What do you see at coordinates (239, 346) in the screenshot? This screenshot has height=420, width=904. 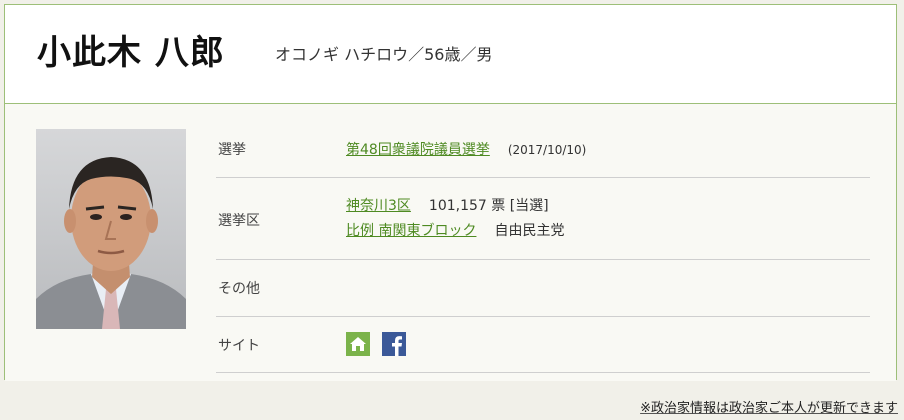 I see `site-label: サイト` at bounding box center [239, 346].